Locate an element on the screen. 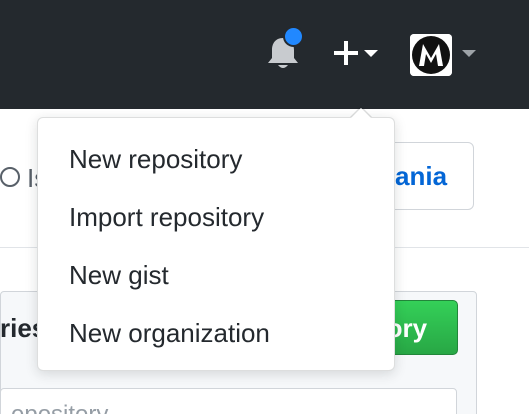 The width and height of the screenshot is (529, 414). avatar-m-logo-icon is located at coordinates (431, 55).